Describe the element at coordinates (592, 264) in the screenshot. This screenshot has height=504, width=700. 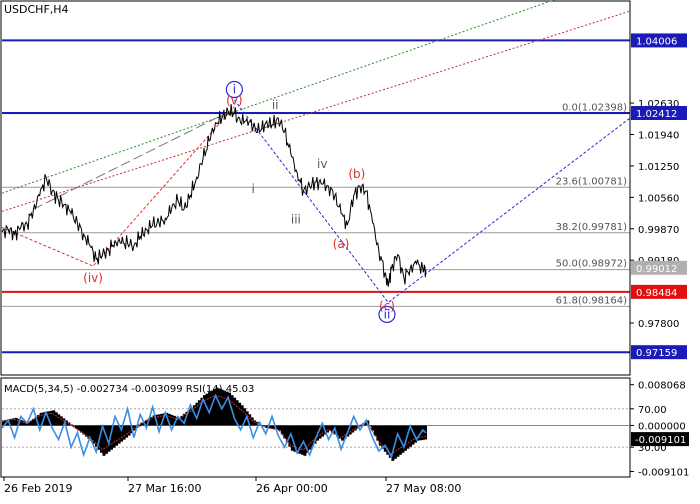
I see `fib-label: 50.0(0.98972)` at that location.